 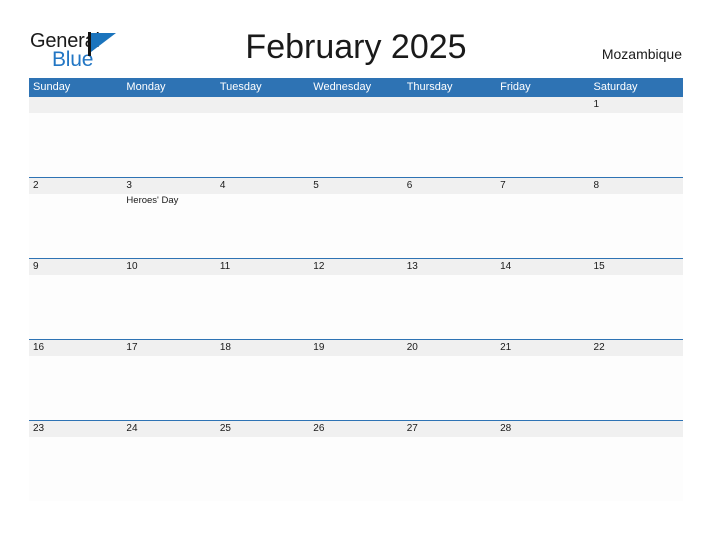 What do you see at coordinates (169, 299) in the screenshot?
I see `day-cell: 10` at bounding box center [169, 299].